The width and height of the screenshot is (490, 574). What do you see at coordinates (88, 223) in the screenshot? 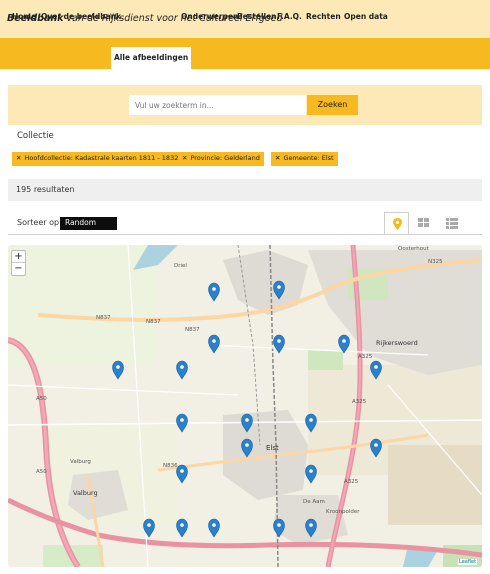
I see `sort-select: Random` at bounding box center [88, 223].